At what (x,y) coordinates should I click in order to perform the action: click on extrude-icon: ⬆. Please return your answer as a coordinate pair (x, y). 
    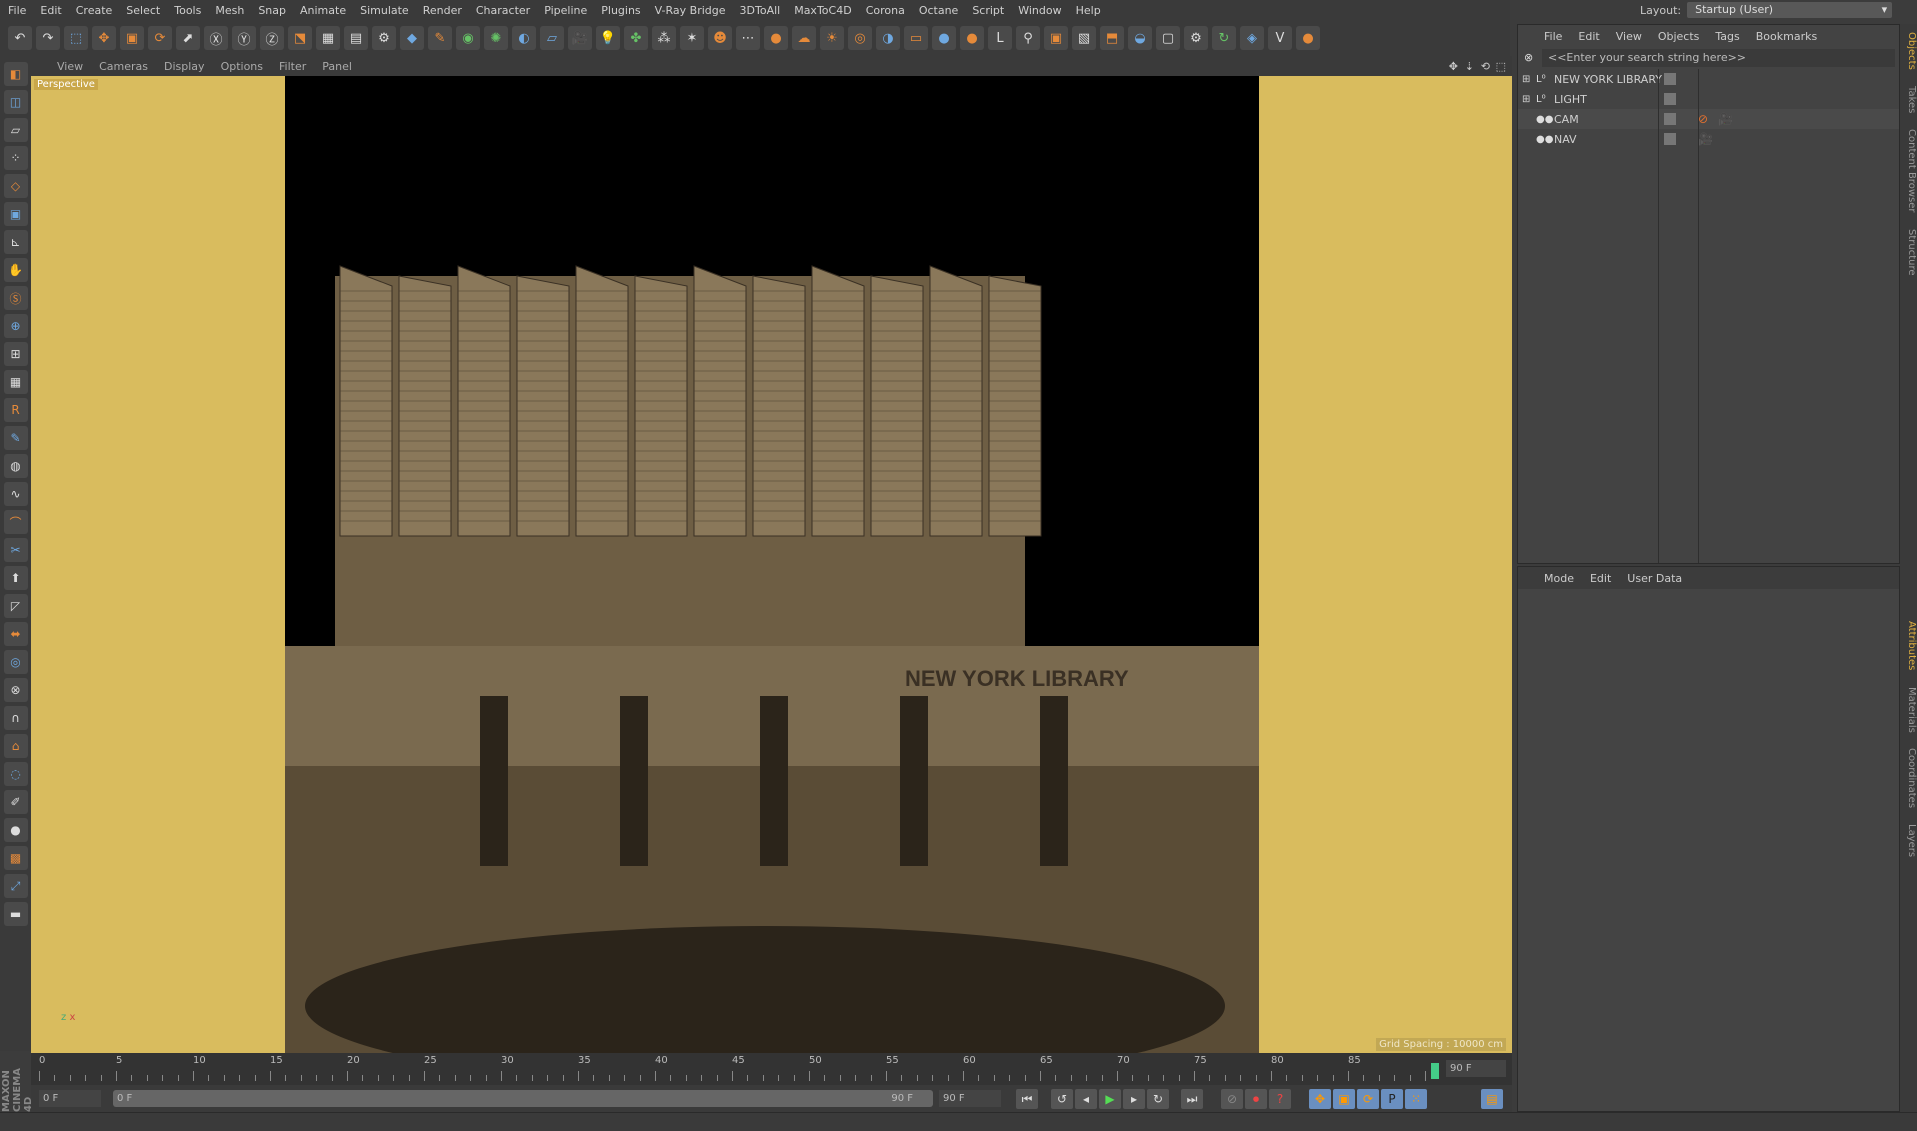
    Looking at the image, I should click on (15, 578).